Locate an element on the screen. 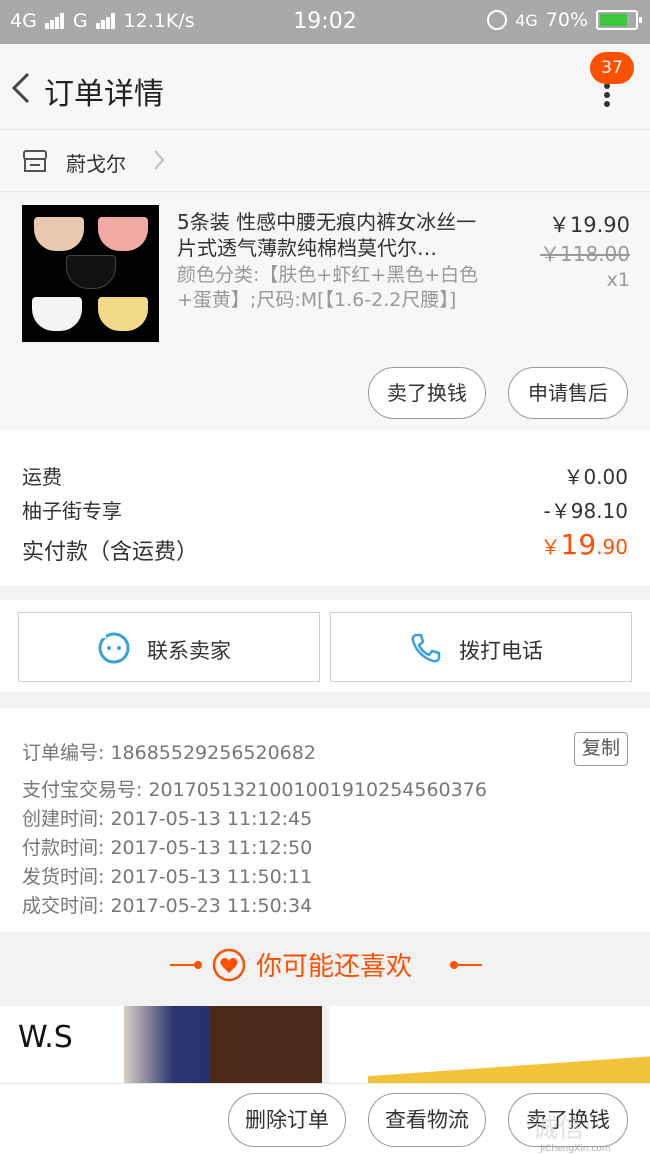  cost-summary: 运费 ￥0.00 柚子街专享 -￥98.10 实付款（含运费） ￥19.90 is located at coordinates (325, 508).